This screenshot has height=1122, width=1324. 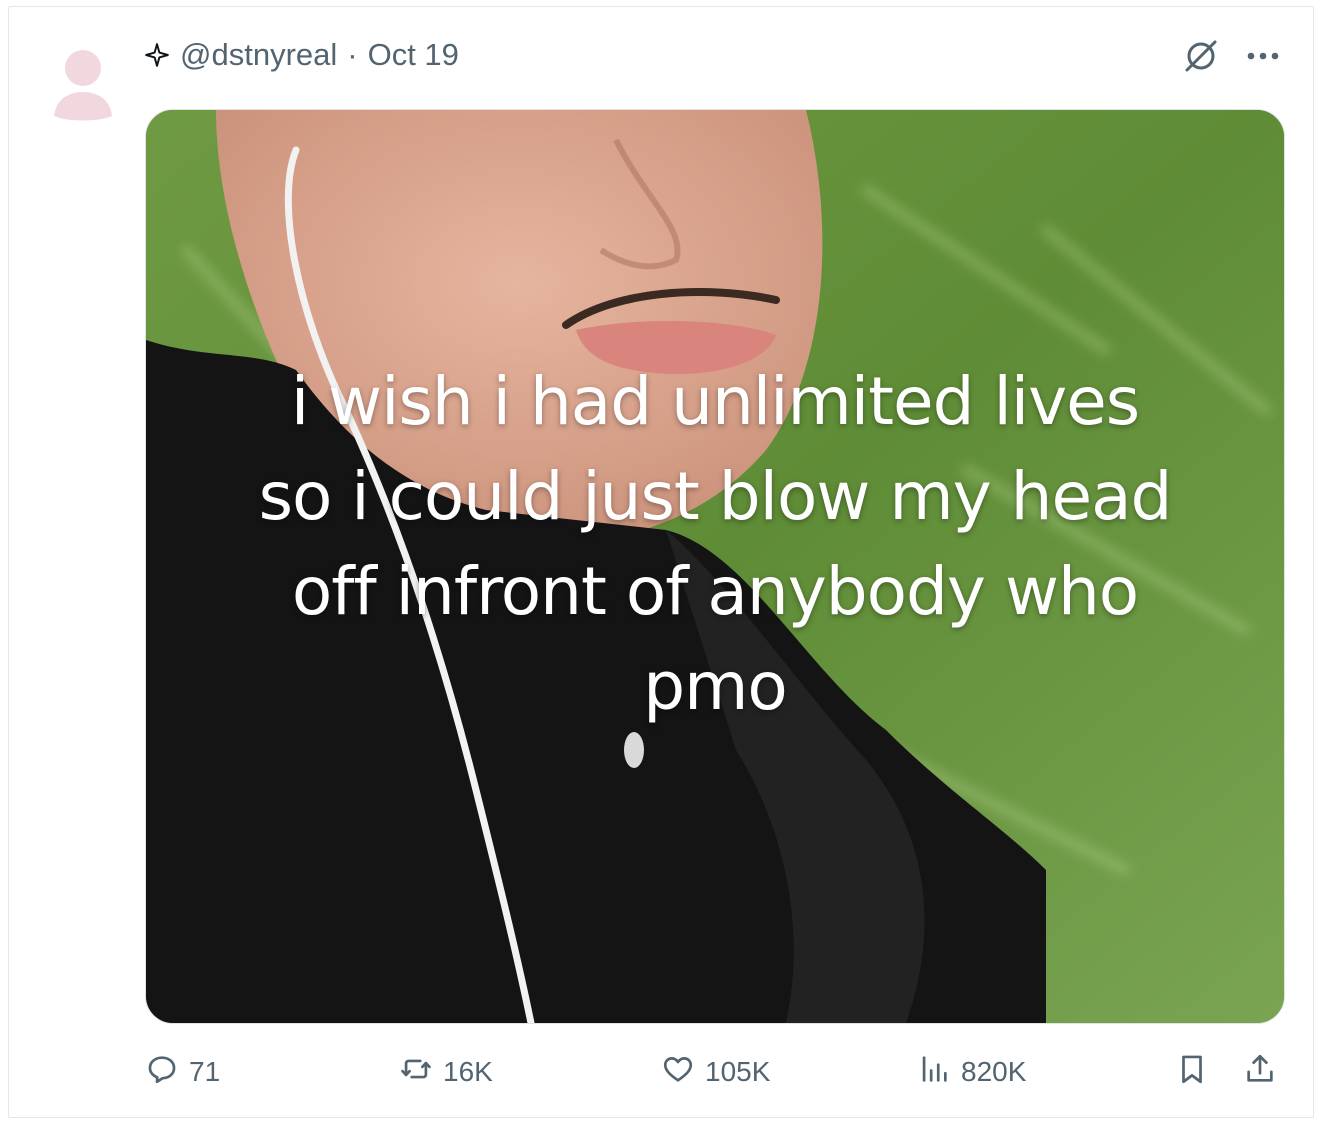 I want to click on post-top-actions, so click(x=1231, y=56).